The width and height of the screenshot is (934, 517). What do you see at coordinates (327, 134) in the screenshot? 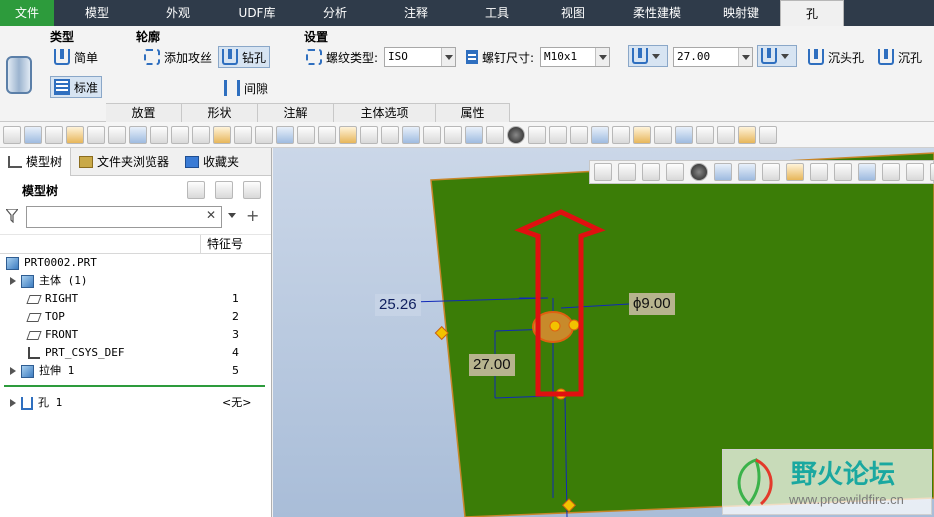
I see `sweep-icon` at bounding box center [327, 134].